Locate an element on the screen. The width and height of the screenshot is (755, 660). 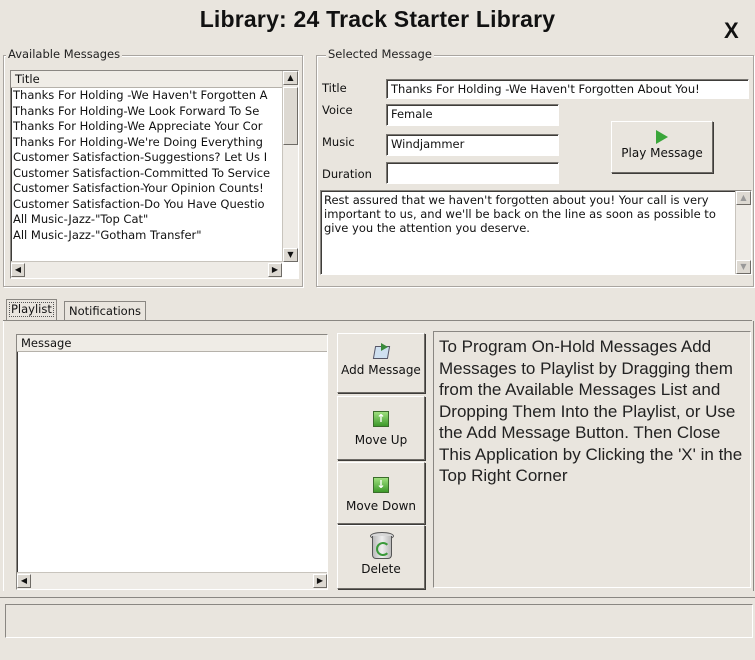
selected-message-legend: Selected Message is located at coordinates (380, 54).